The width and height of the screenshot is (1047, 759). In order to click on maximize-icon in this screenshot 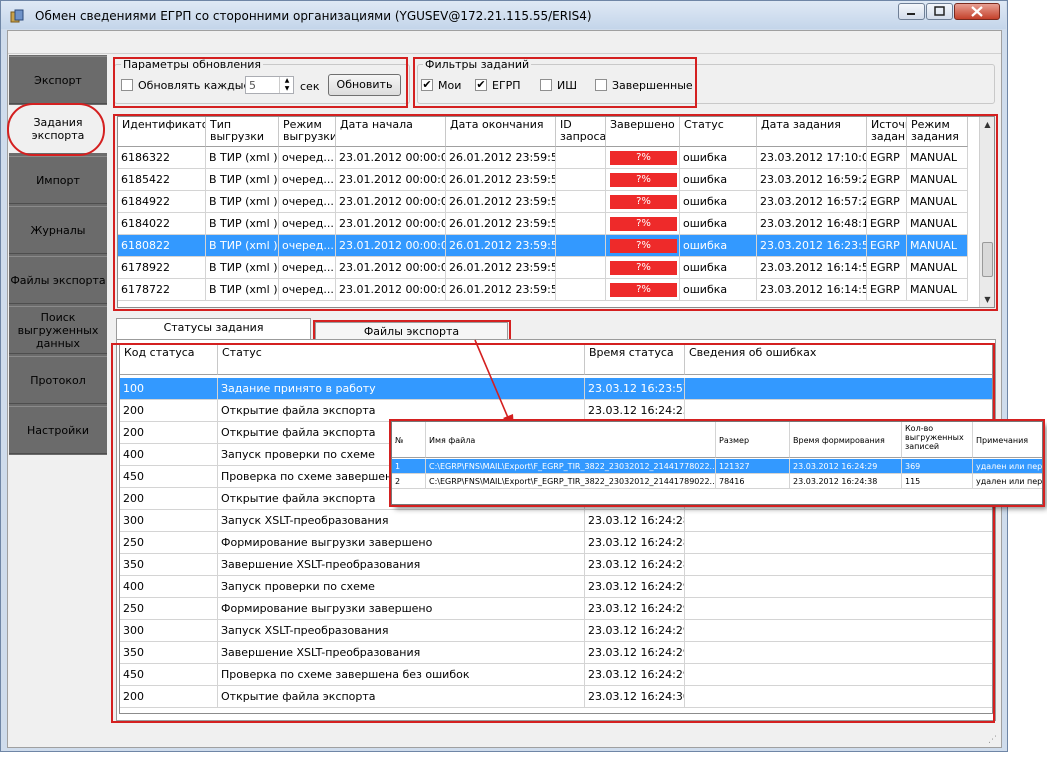, I will do `click(939, 11)`.